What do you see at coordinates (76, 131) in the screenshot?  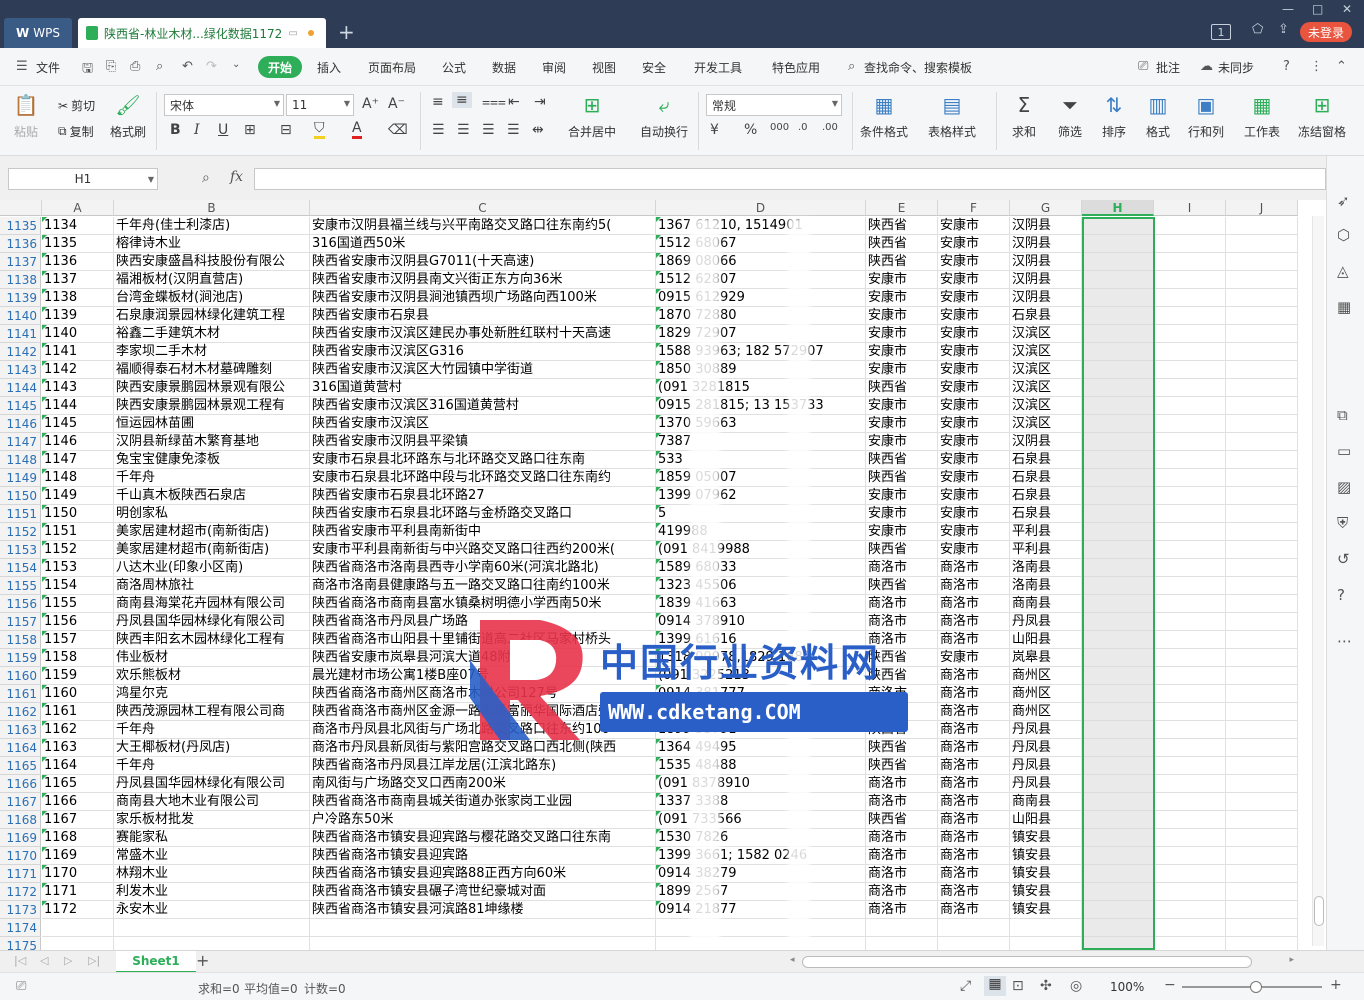 I see `copy-button: ⧉ 复制` at bounding box center [76, 131].